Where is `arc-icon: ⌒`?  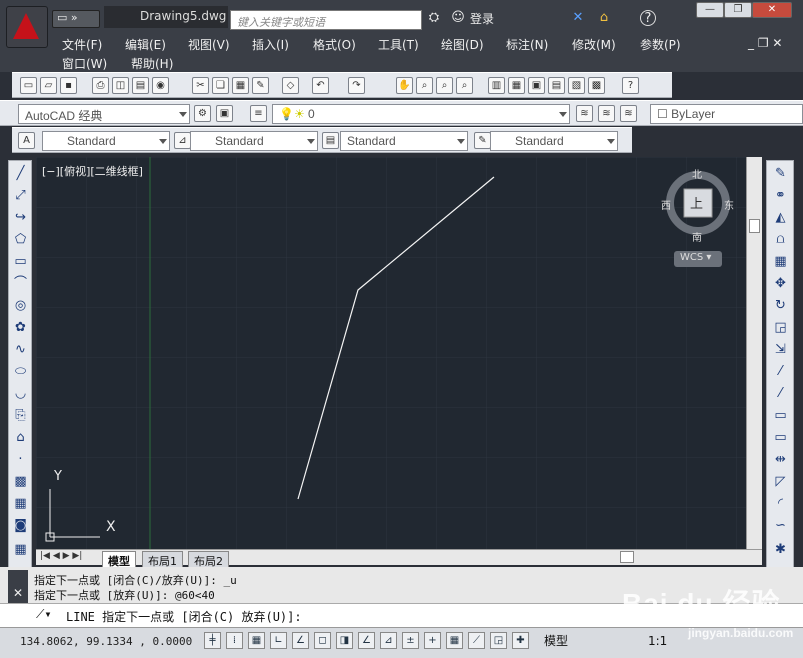
arc-icon: ⌒ is located at coordinates (20, 283).